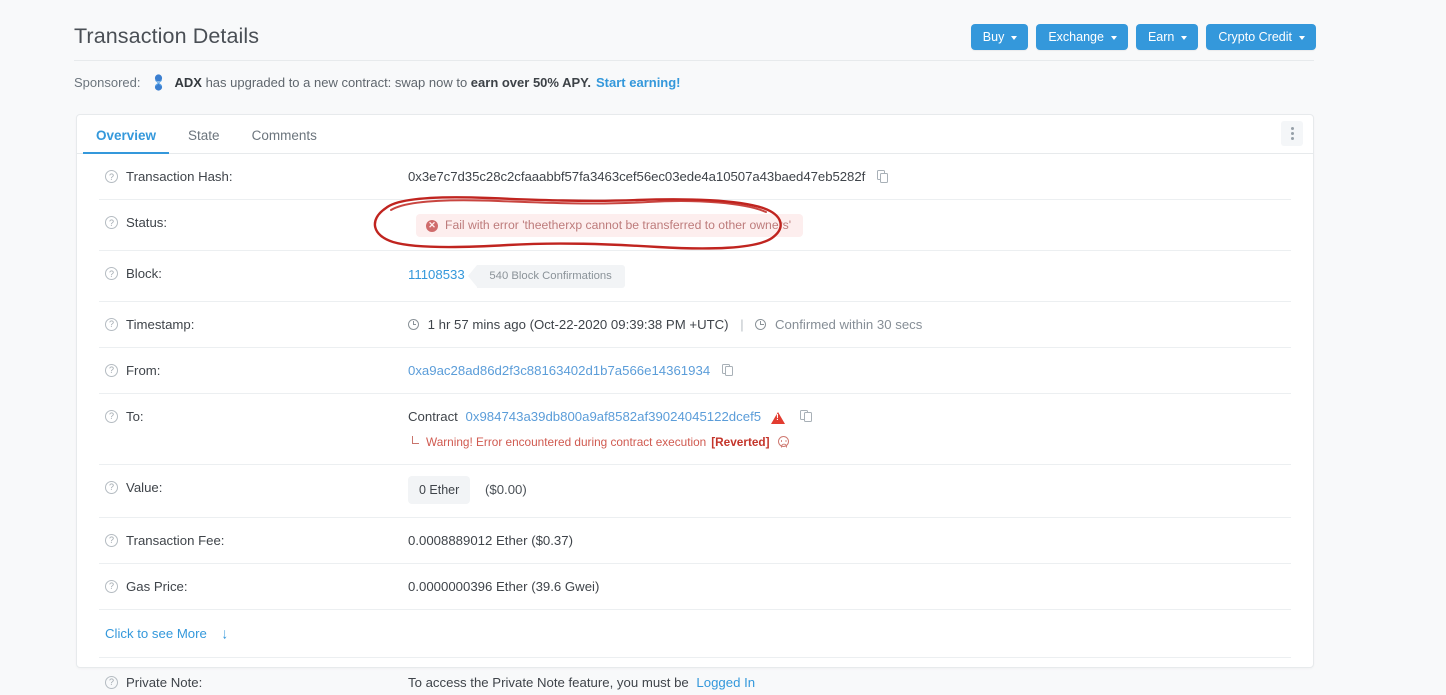 The width and height of the screenshot is (1446, 695). I want to click on block-confirmations-wrap: 540 Block Confirmations, so click(546, 276).